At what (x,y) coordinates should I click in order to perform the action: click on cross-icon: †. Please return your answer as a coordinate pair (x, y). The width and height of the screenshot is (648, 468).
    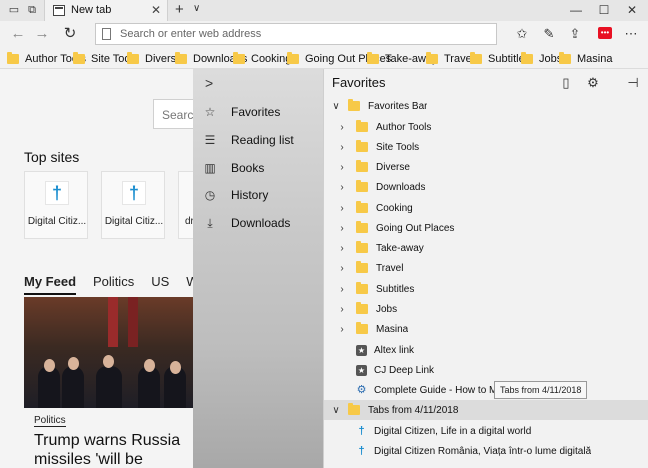
    Looking at the image, I should click on (361, 430).